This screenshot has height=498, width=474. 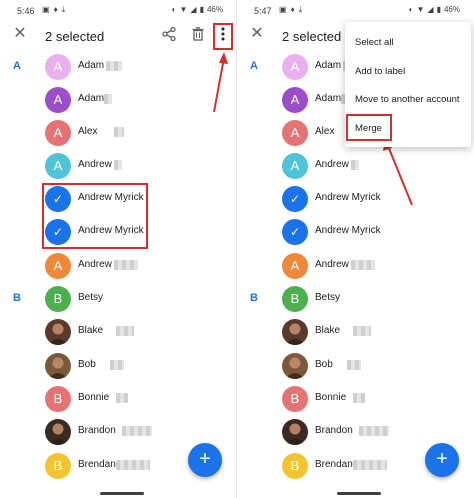 What do you see at coordinates (331, 397) in the screenshot?
I see `contact-name: Bonnie` at bounding box center [331, 397].